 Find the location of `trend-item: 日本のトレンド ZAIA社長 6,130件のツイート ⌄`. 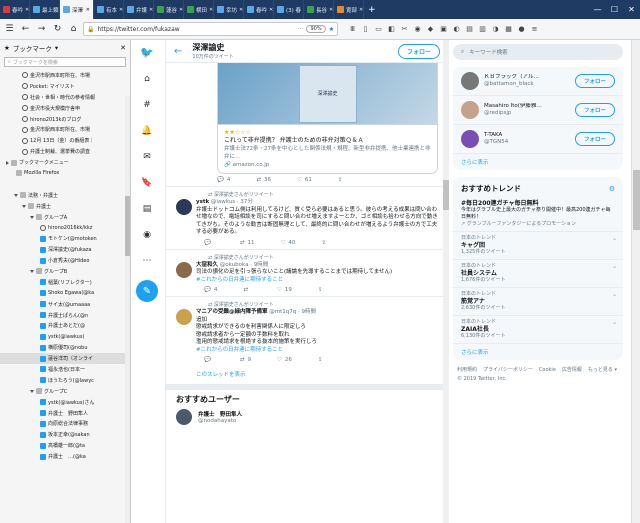

trend-item: 日本のトレンド ZAIA社長 6,130件のツイート ⌄ is located at coordinates (538, 330).